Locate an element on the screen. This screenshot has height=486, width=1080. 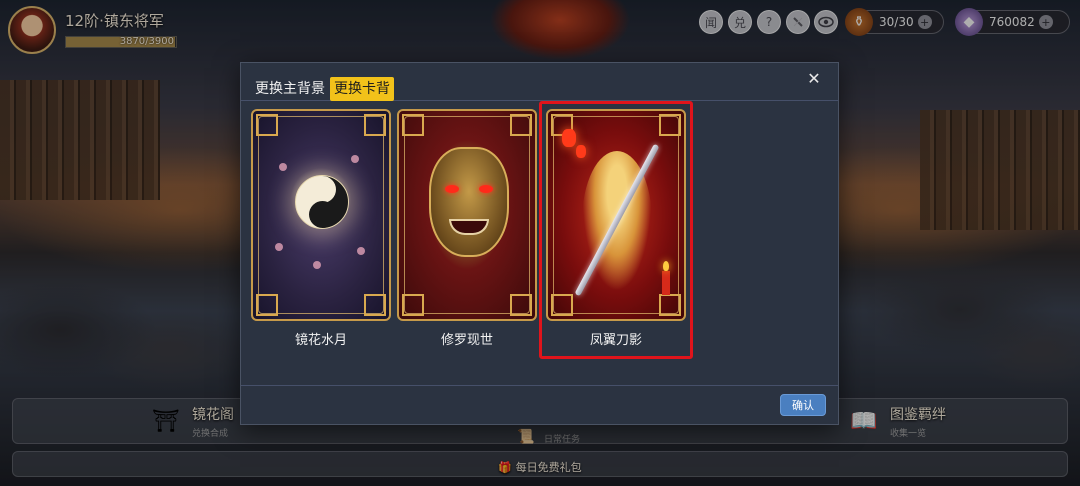
close-icon: ✕ is located at coordinates (814, 79).